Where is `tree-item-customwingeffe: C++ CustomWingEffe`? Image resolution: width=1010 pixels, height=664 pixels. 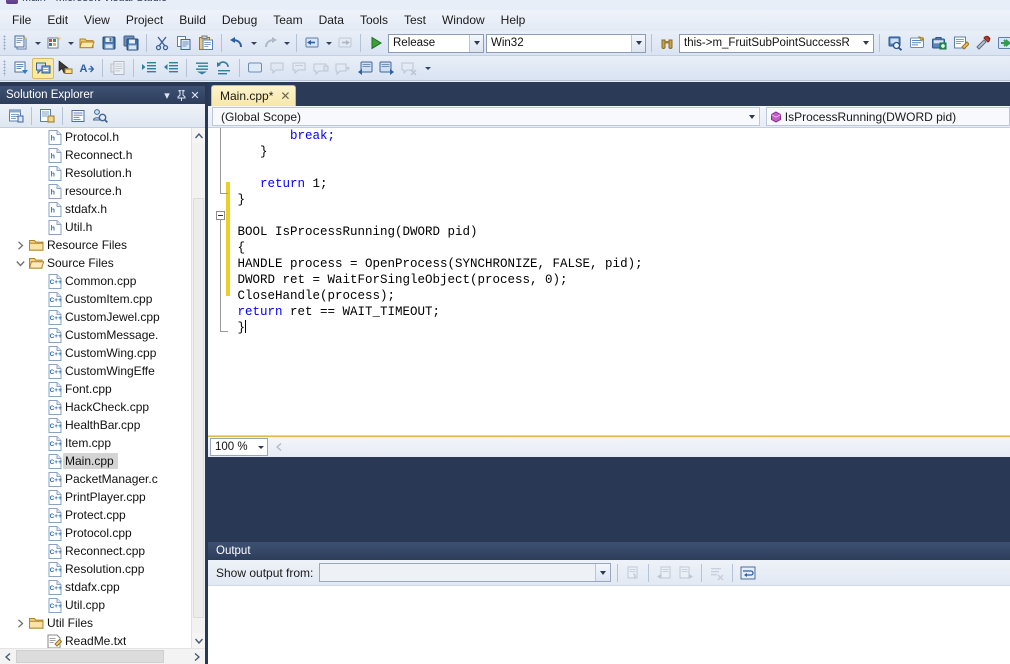
tree-item-customwingeffe: C++ CustomWingEffe is located at coordinates (95, 371).